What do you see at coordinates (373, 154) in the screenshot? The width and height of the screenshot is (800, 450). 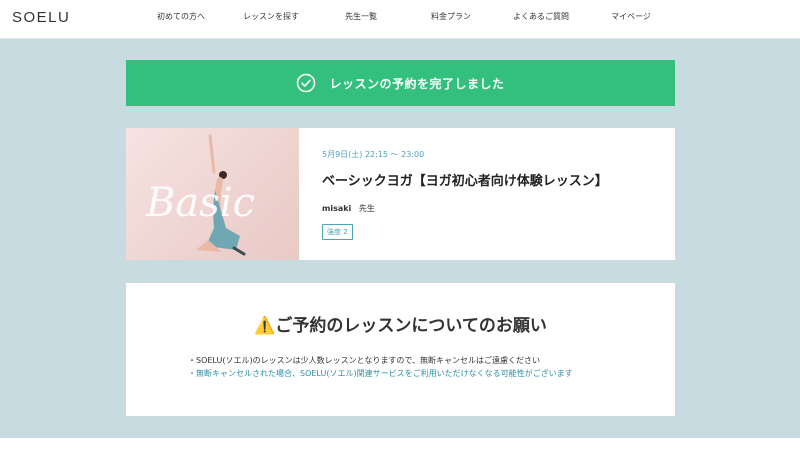 I see `lesson-datetime: 5月9日(土) 22:15 〜 23:00` at bounding box center [373, 154].